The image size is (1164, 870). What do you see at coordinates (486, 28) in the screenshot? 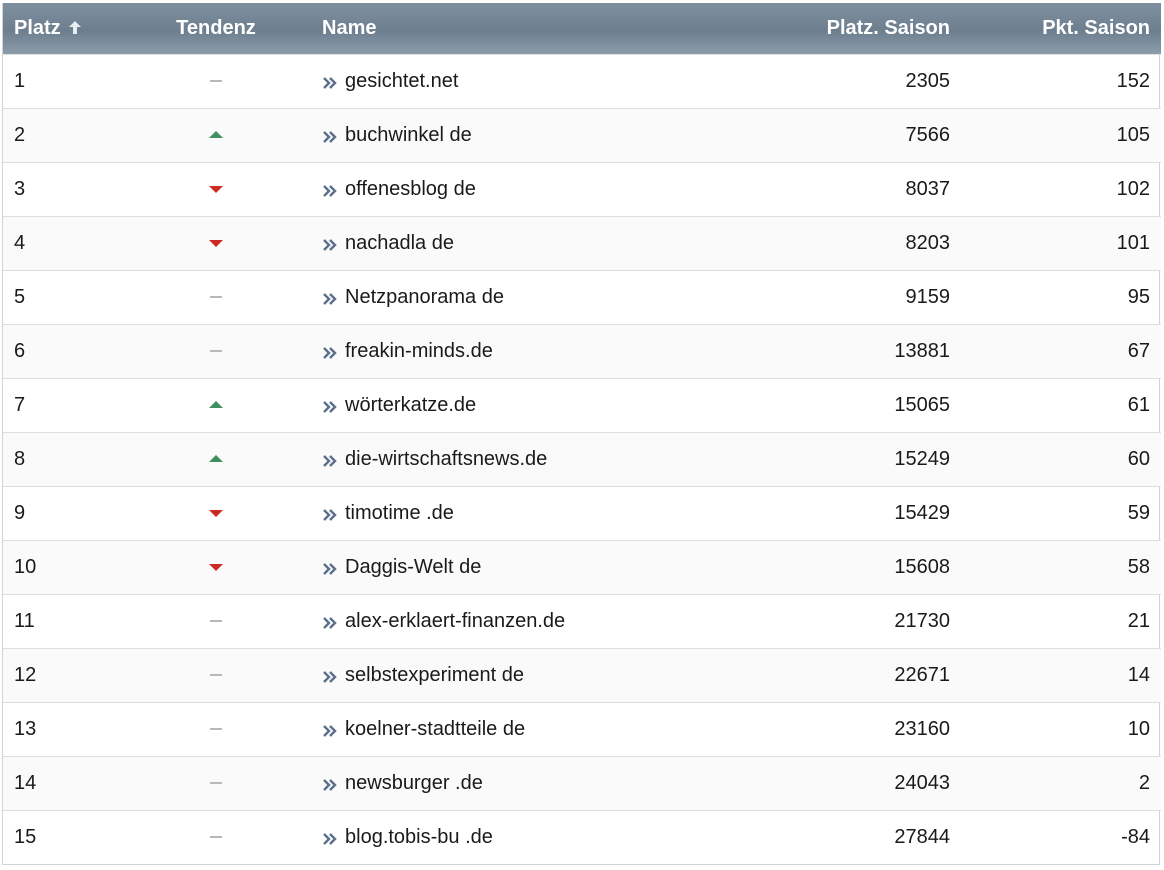
I see `column-header-name: Name` at bounding box center [486, 28].